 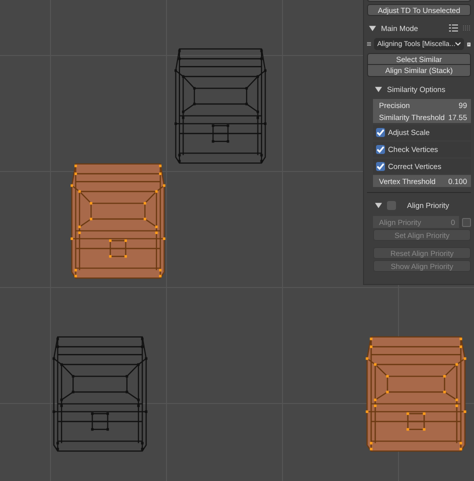 I want to click on drag-handle-icon, so click(x=467, y=28).